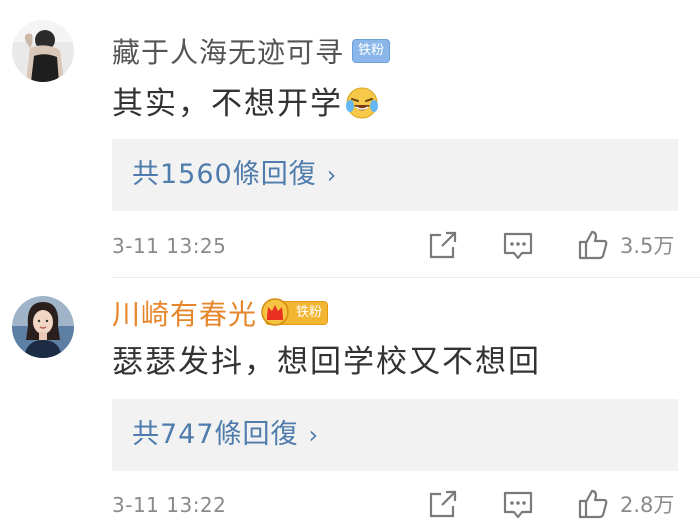 Image resolution: width=700 pixels, height=532 pixels. Describe the element at coordinates (215, 434) in the screenshot. I see `replies-label: 共747條回復` at that location.